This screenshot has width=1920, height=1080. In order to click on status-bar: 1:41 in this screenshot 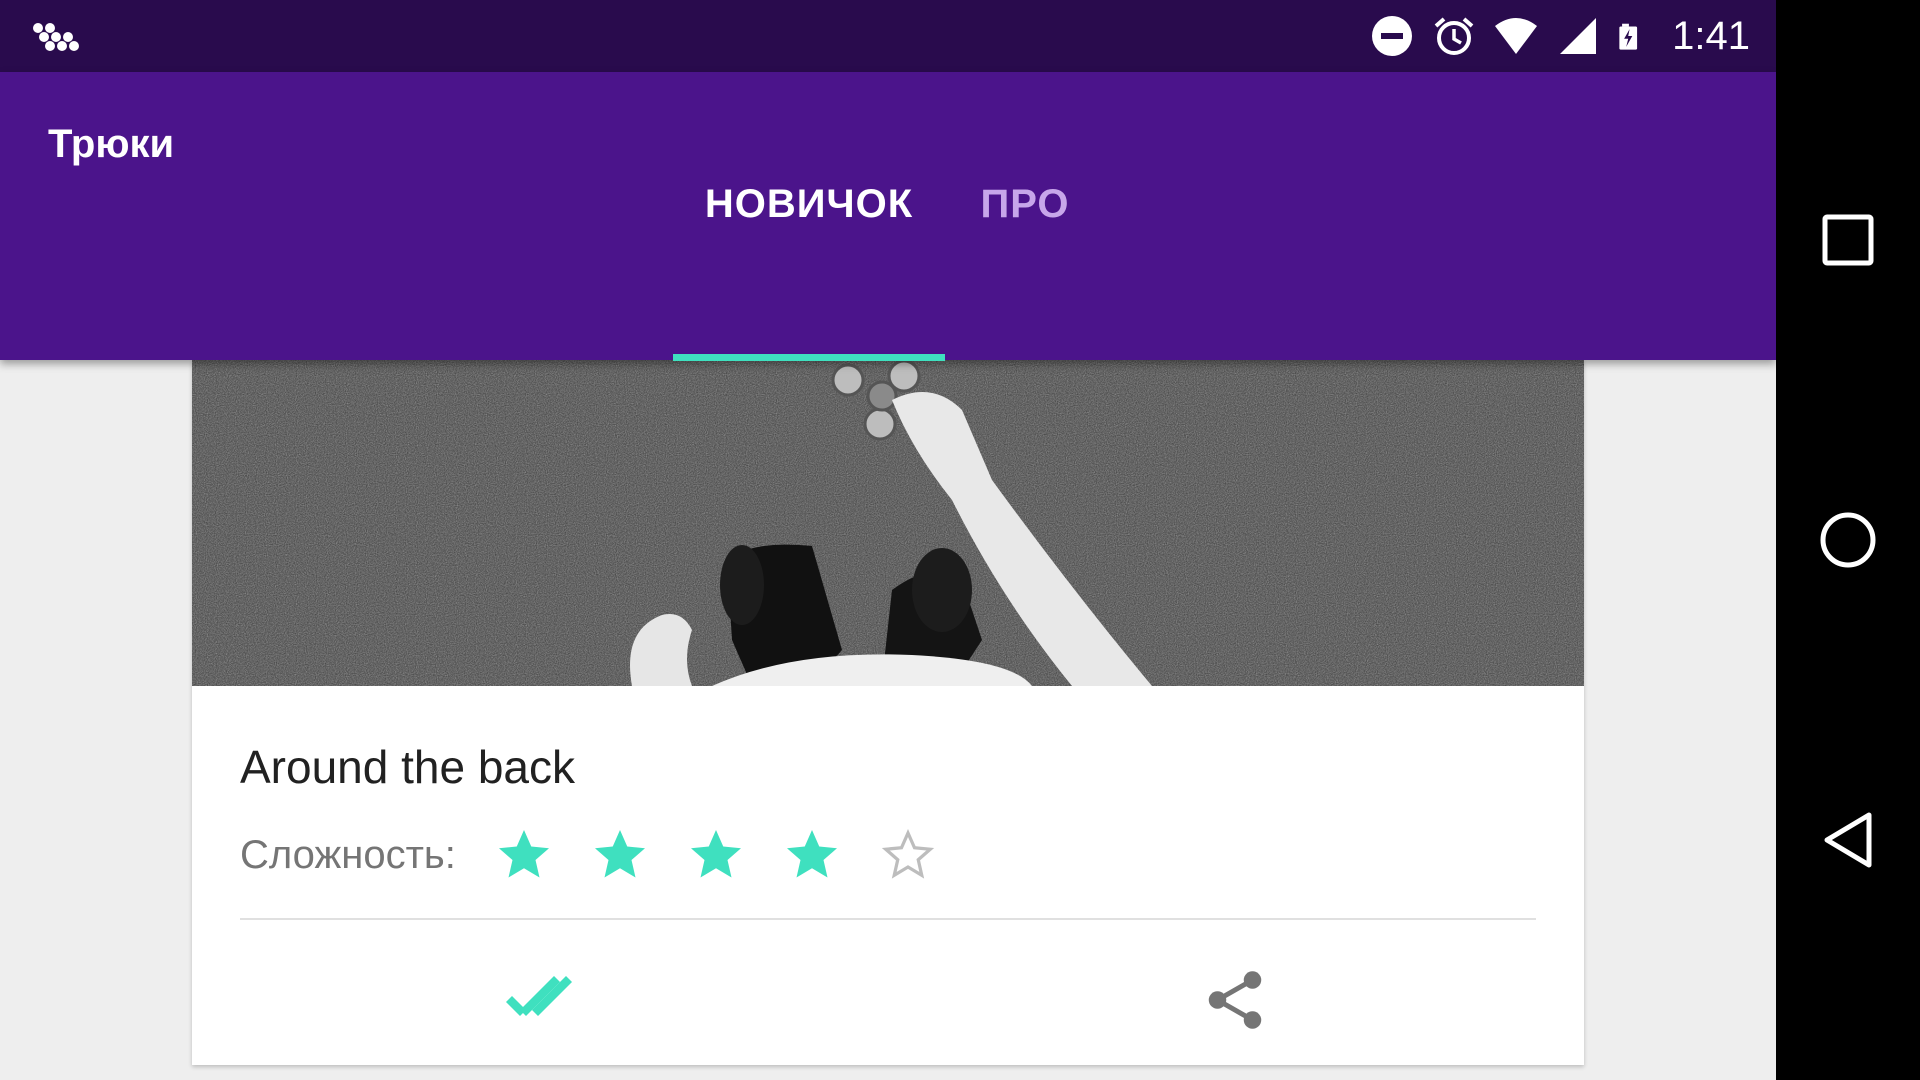, I will do `click(888, 36)`.